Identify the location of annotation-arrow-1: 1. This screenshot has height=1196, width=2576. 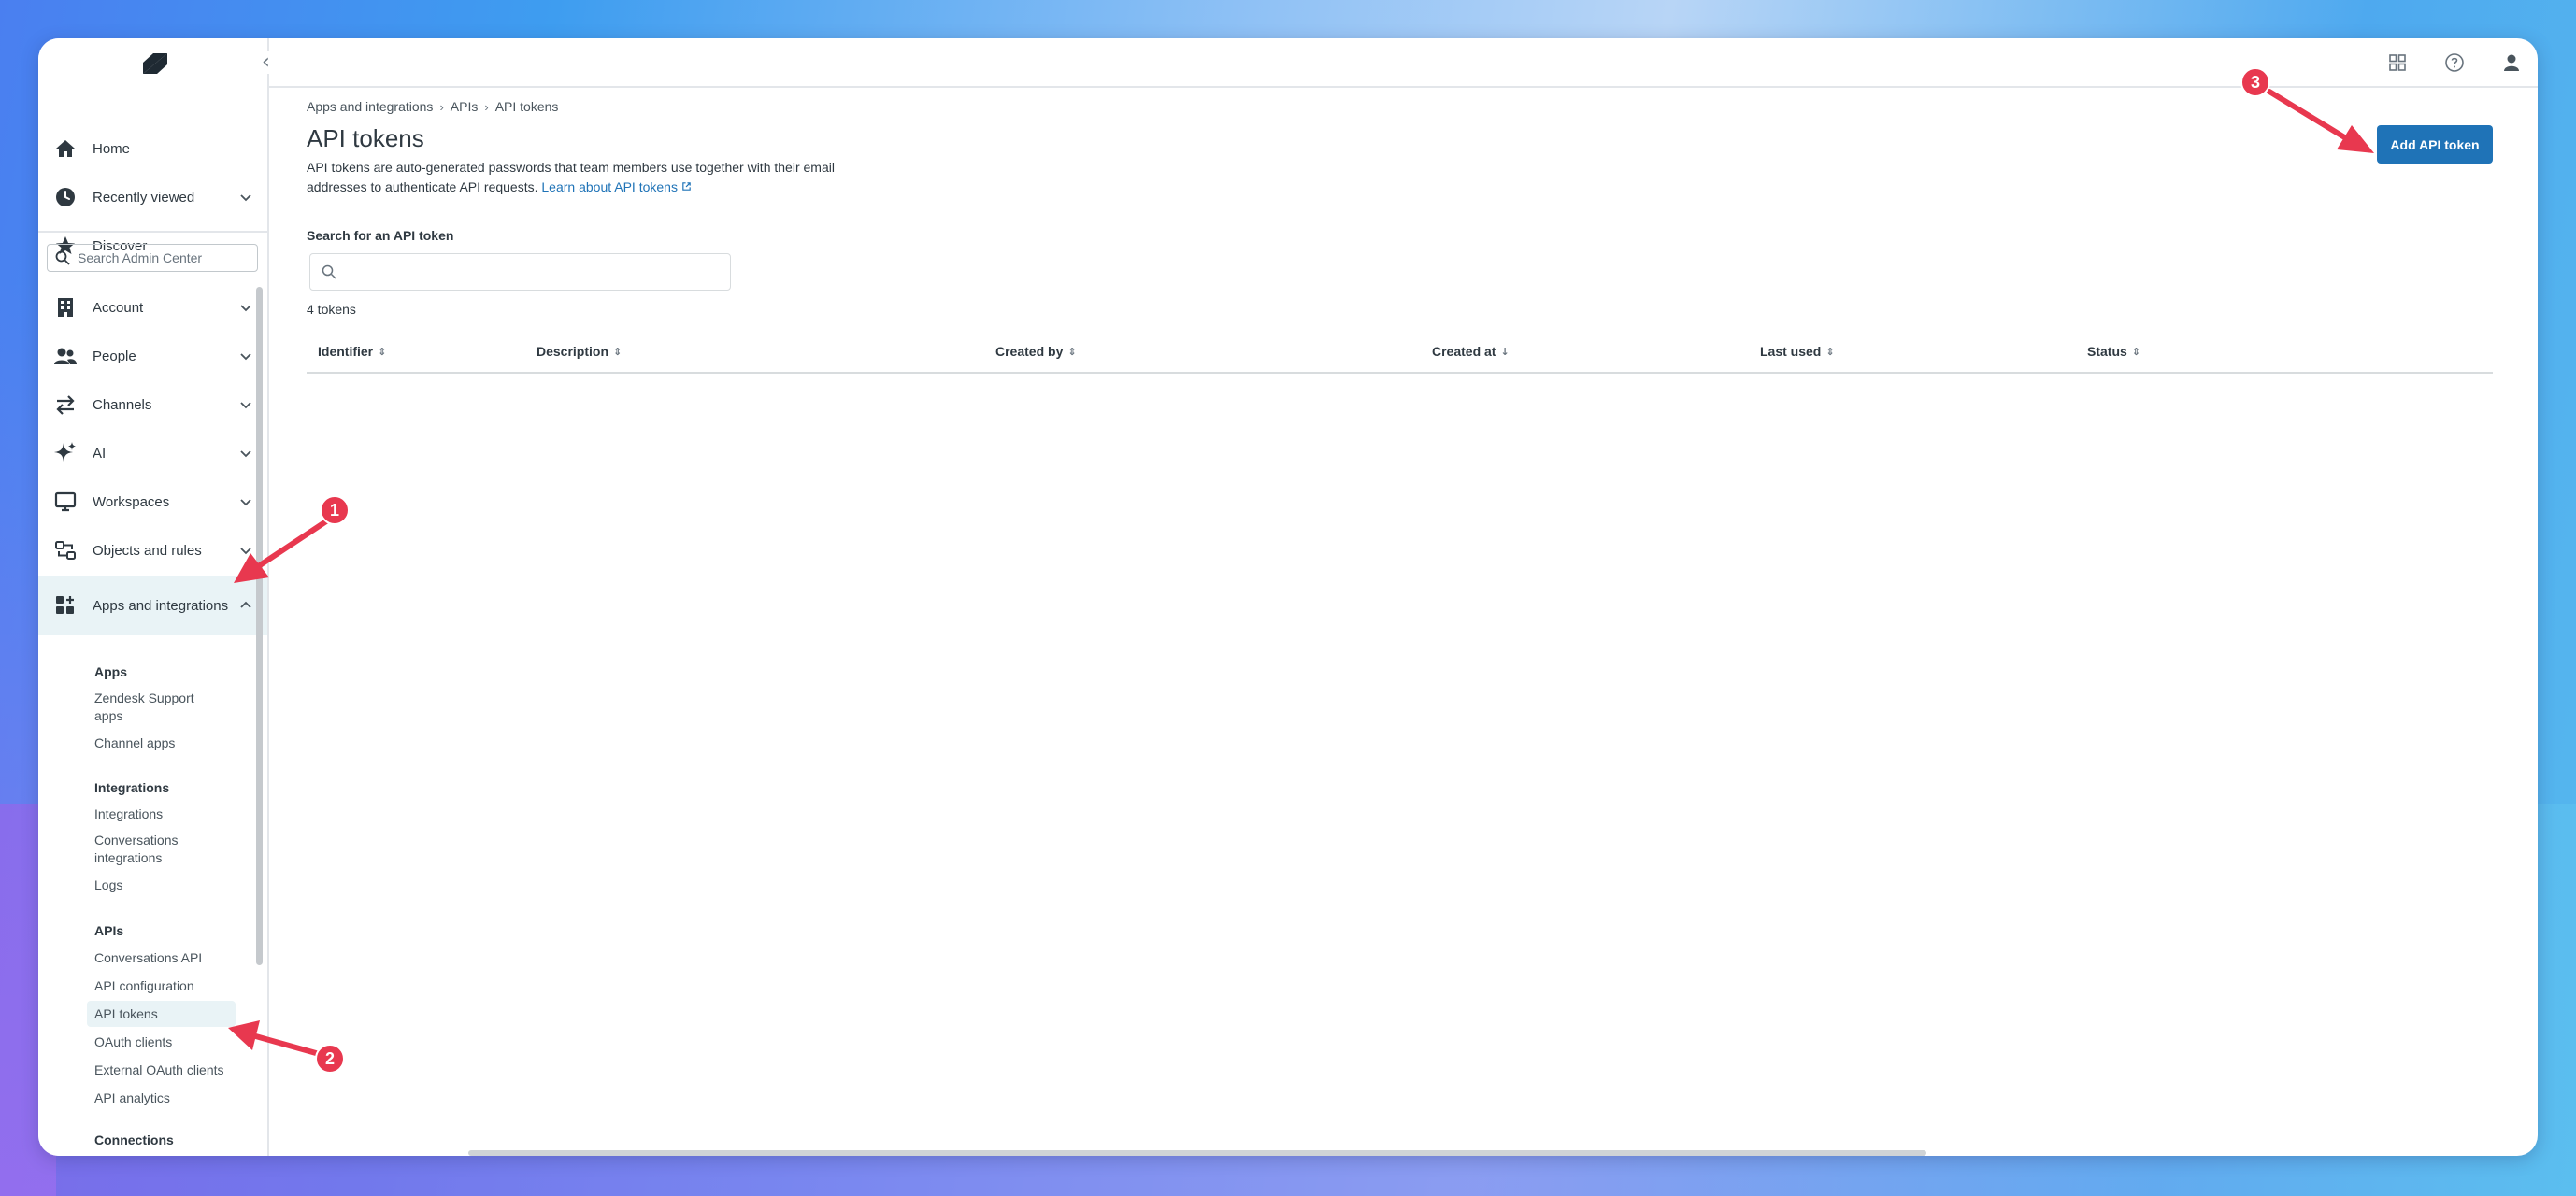
(292, 539).